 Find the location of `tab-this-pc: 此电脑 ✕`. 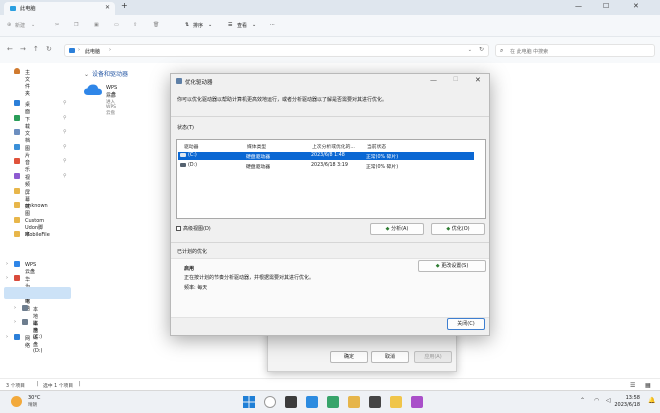

tab-this-pc: 此电脑 ✕ is located at coordinates (59, 8).